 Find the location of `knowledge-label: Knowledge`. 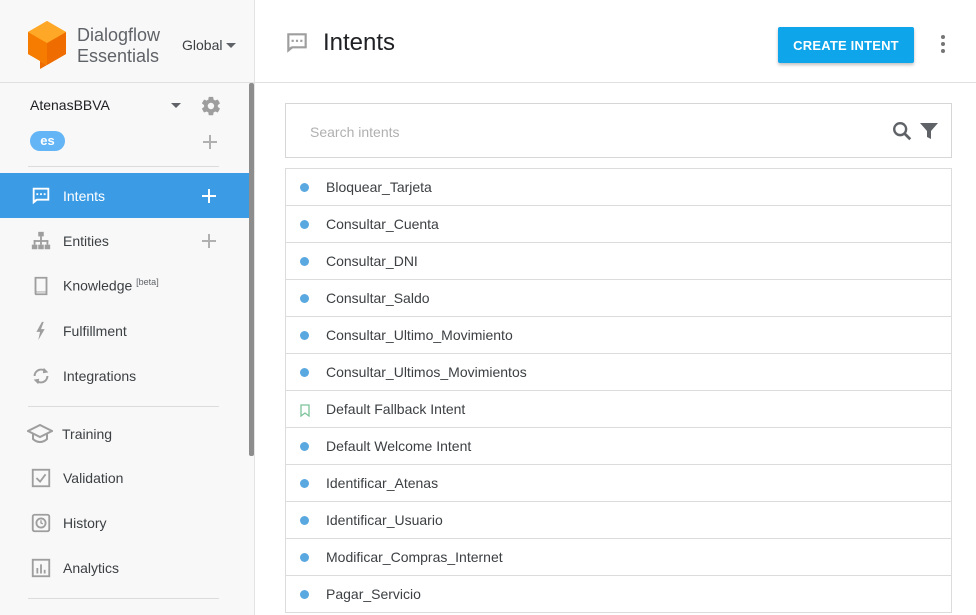

knowledge-label: Knowledge is located at coordinates (98, 285).